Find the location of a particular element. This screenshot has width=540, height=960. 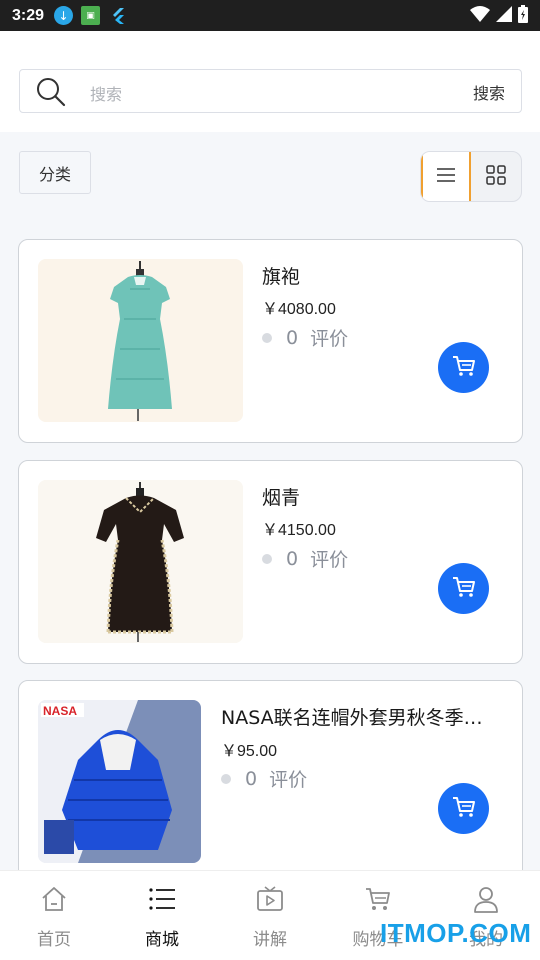

download-icon: ↓ is located at coordinates (64, 15).